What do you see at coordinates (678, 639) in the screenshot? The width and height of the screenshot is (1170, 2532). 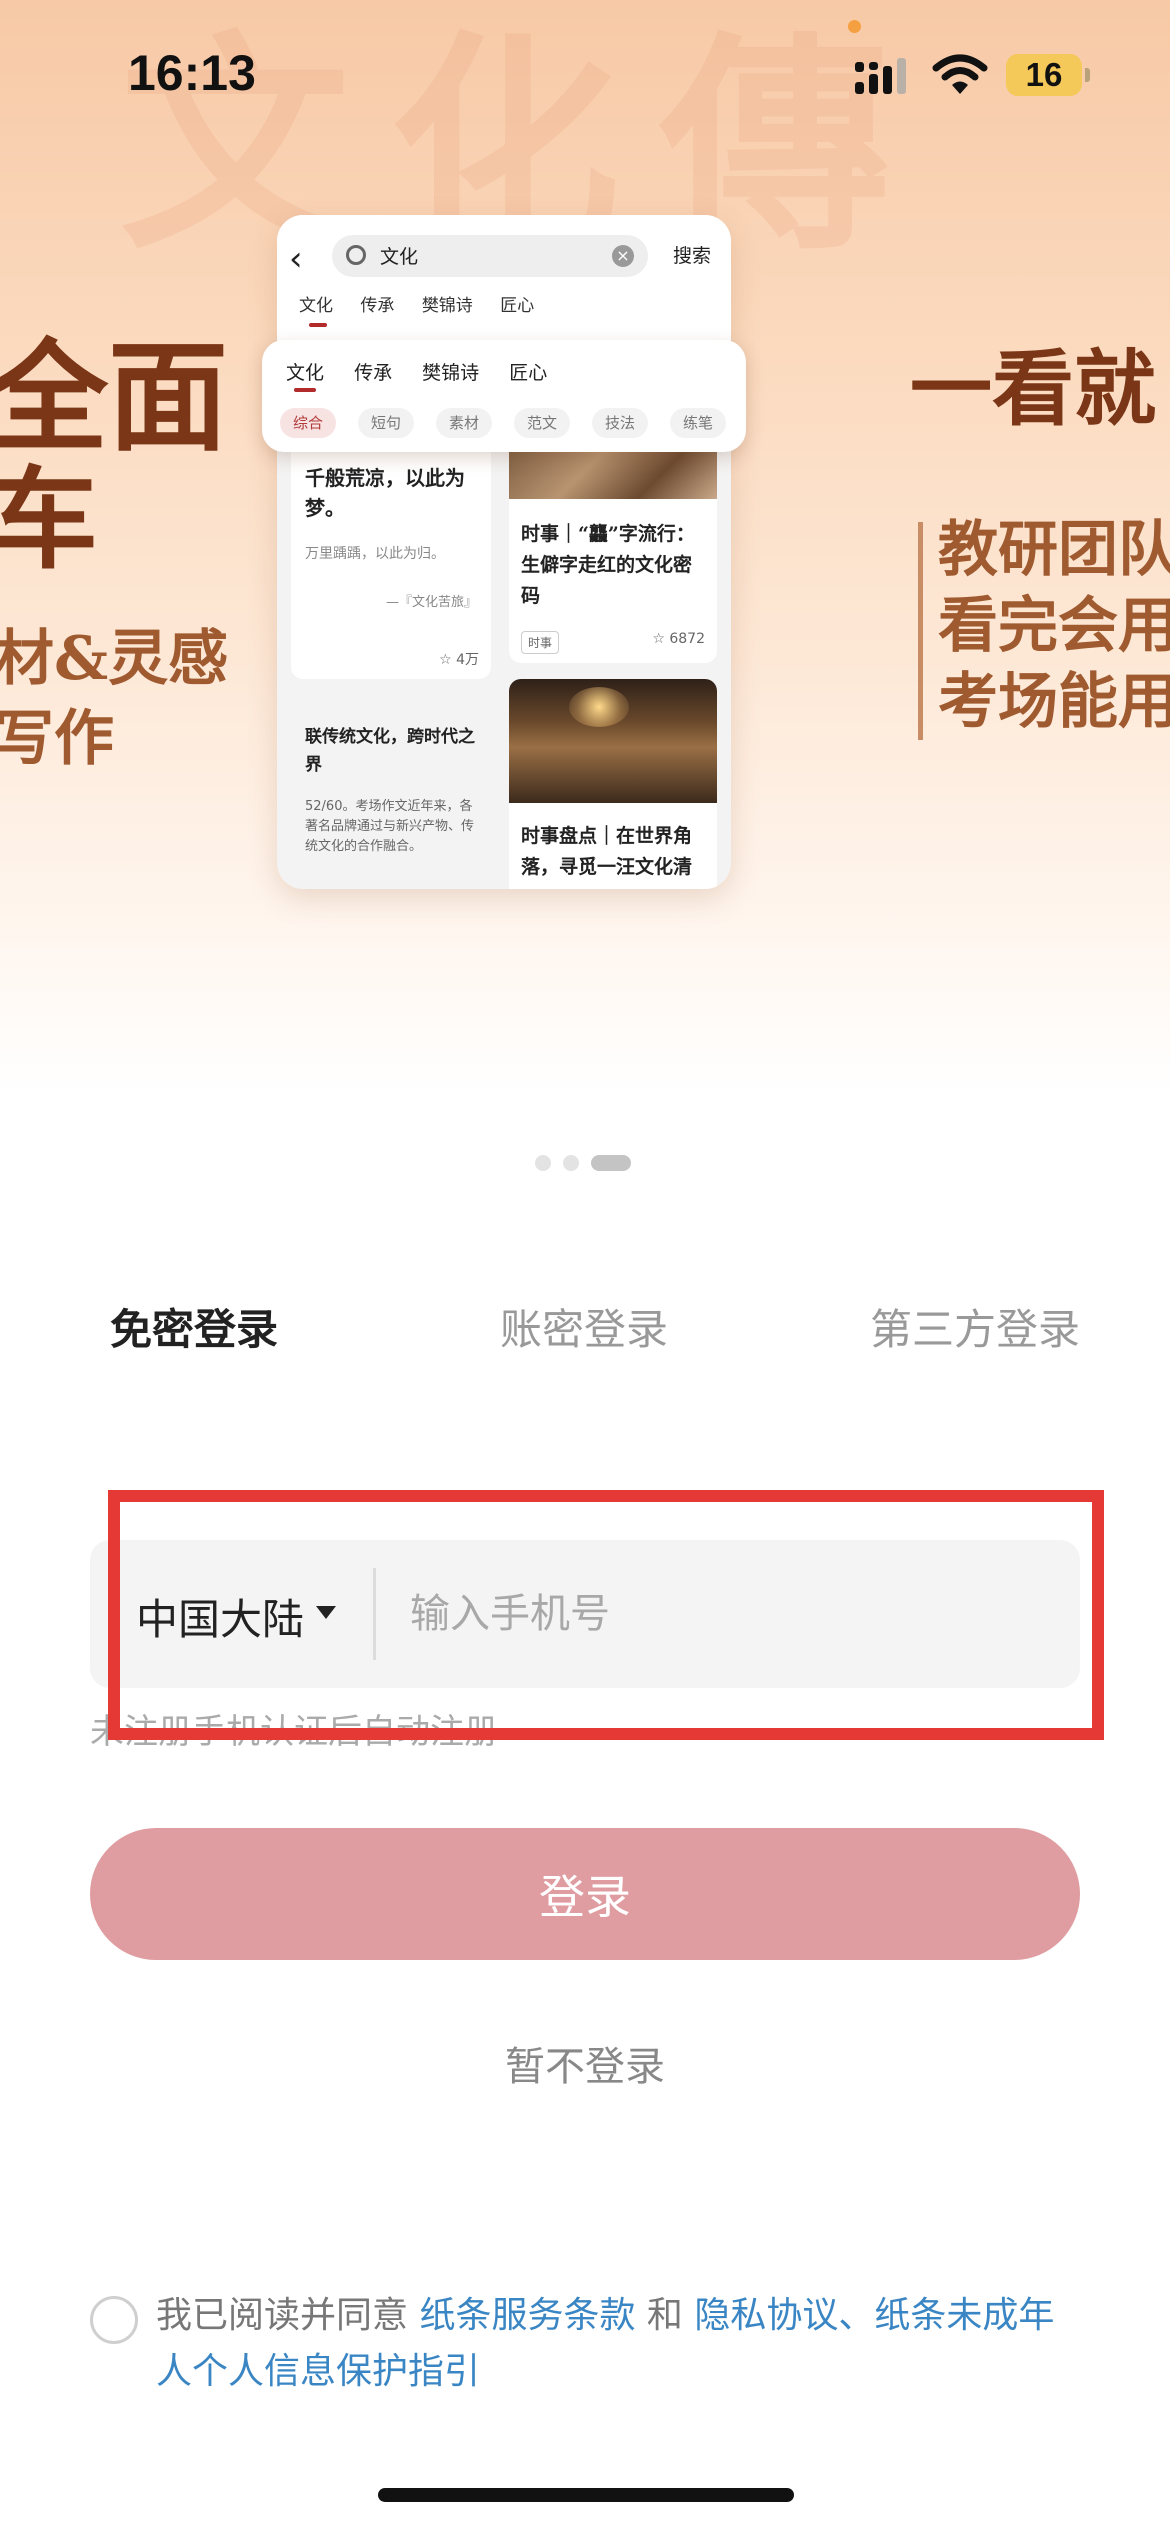 I see `mockup-card-count: ☆ 6872` at bounding box center [678, 639].